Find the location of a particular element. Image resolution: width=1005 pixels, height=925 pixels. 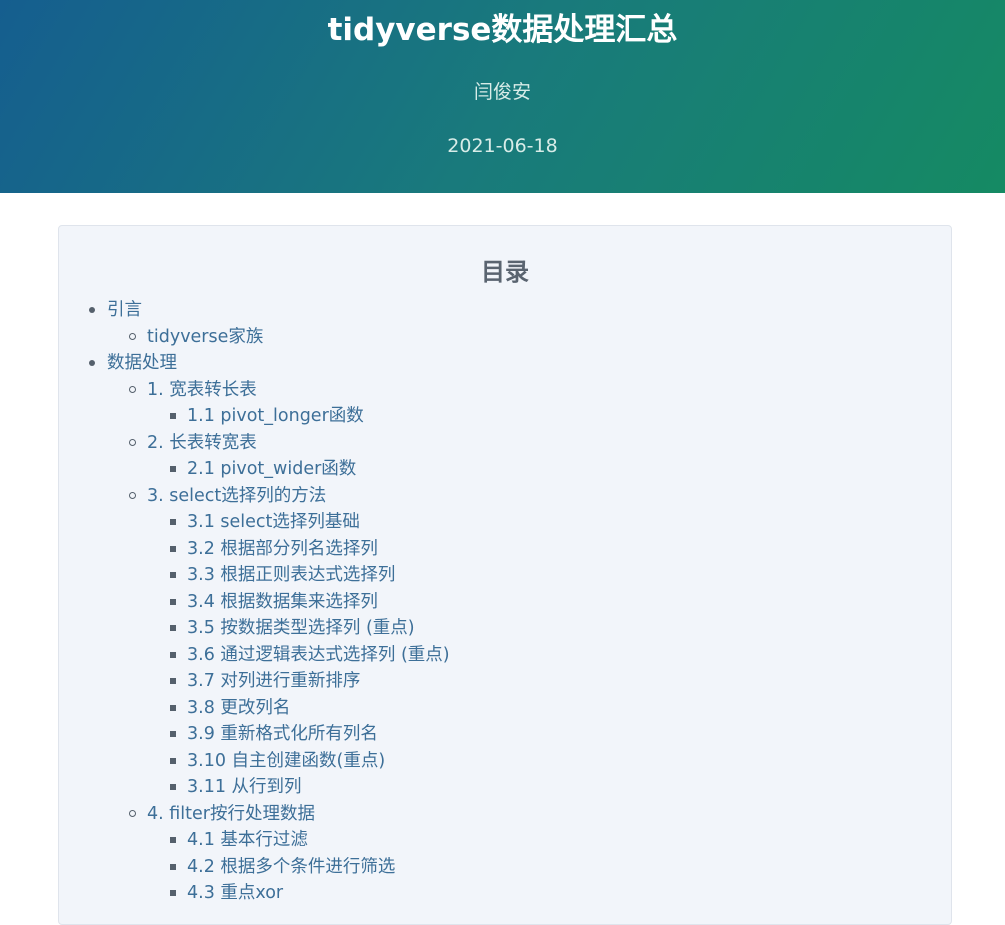

toc-link: 4.1 基本行过滤 is located at coordinates (247, 840).